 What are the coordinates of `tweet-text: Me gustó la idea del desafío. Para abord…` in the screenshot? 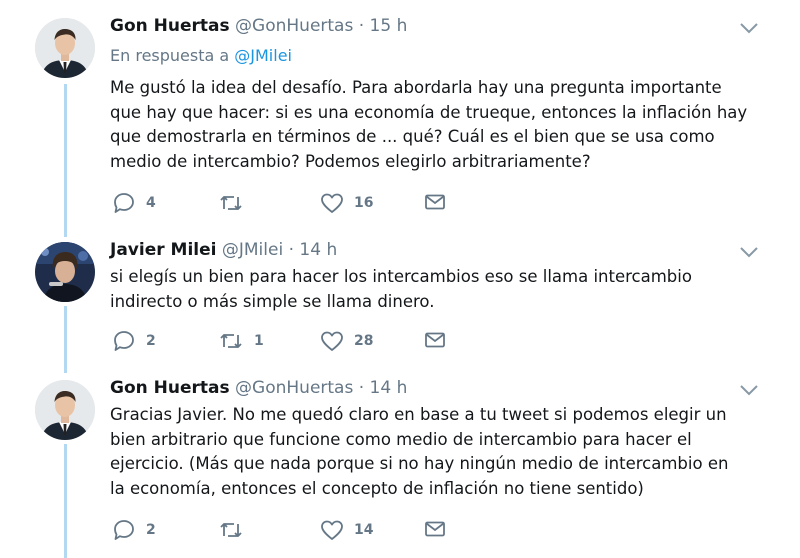 It's located at (429, 124).